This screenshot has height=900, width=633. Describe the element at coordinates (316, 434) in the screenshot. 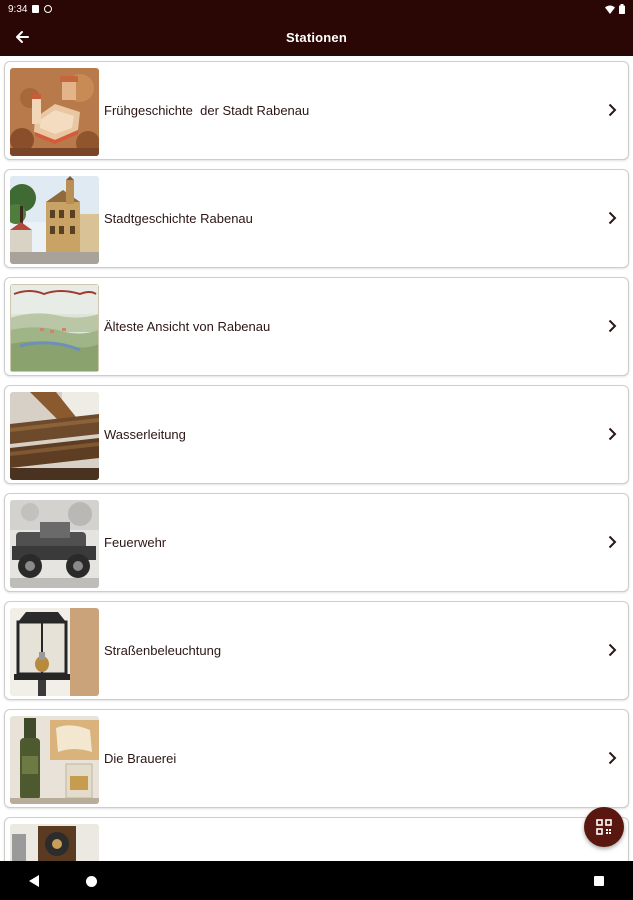

I see `station-card: Wasserleitung` at that location.